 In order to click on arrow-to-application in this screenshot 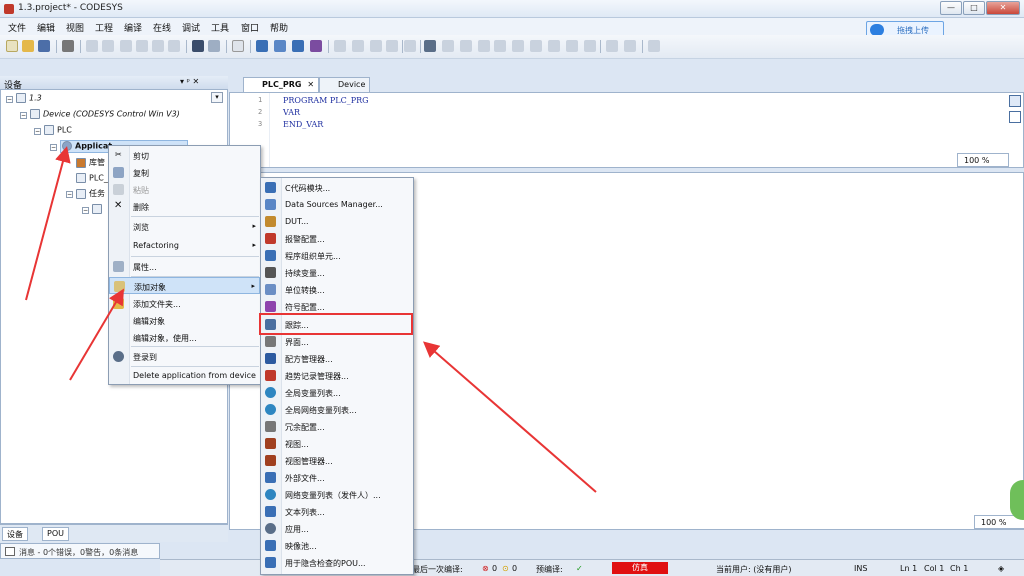, I will do `click(48, 223)`.